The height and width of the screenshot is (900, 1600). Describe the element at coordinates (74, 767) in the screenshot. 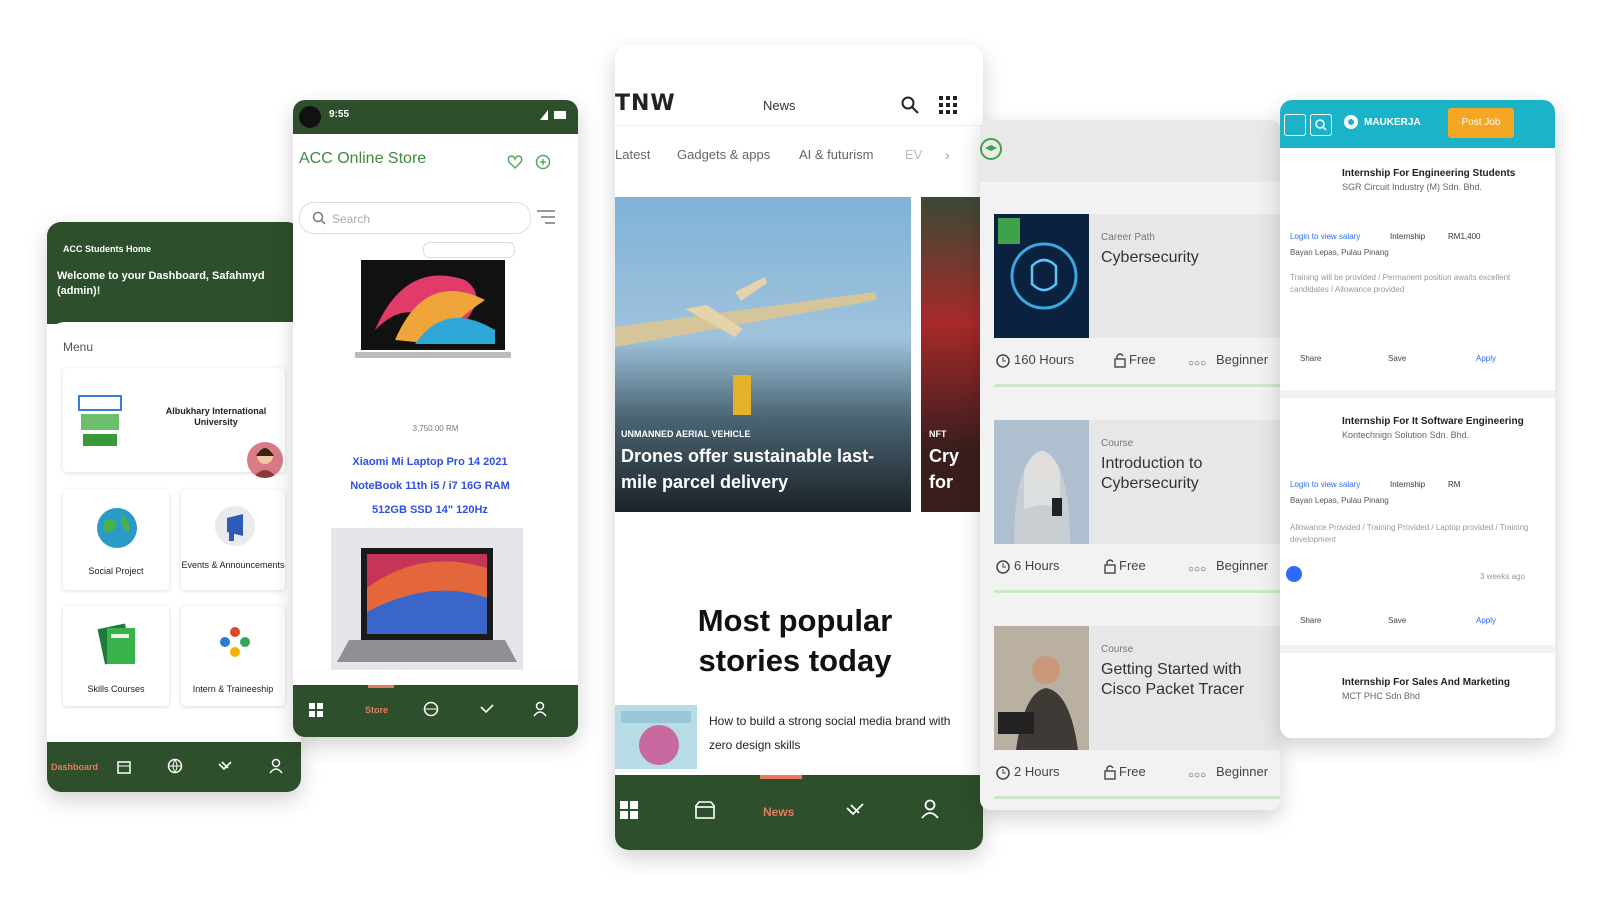

I see `nav-dashboard: Dashboard` at that location.